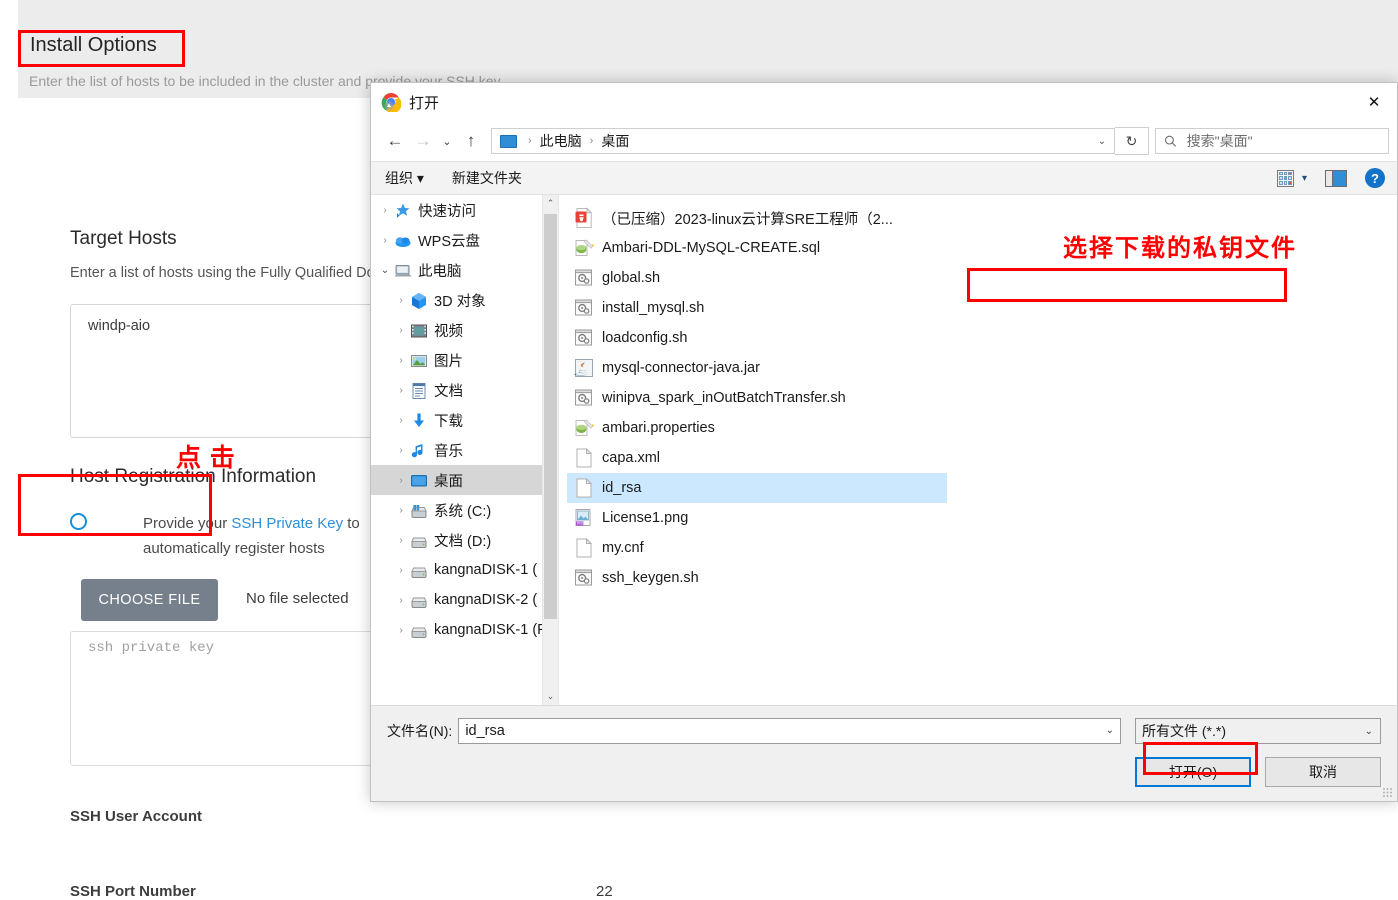  What do you see at coordinates (448, 451) in the screenshot?
I see `tree-item-label: 音乐` at bounding box center [448, 451].